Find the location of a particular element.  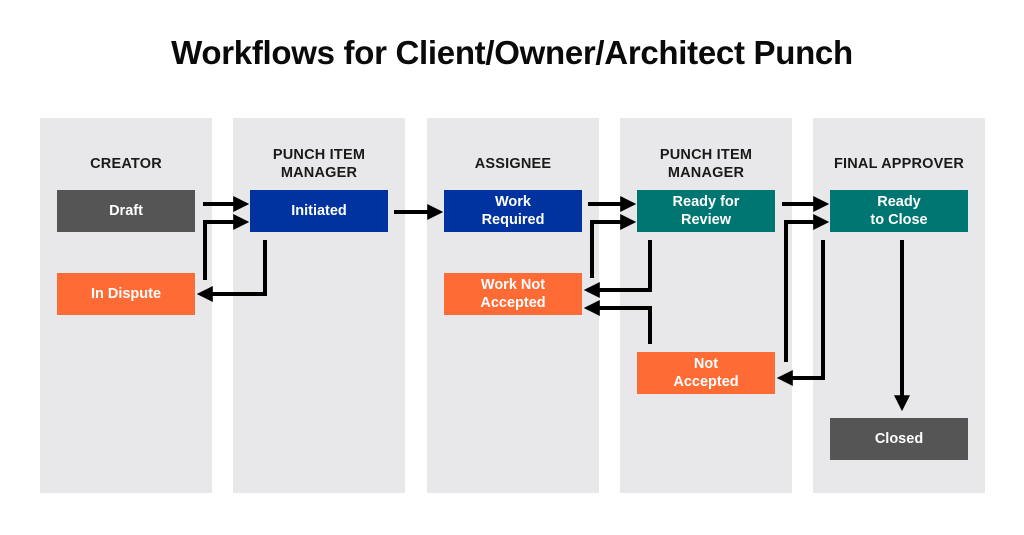

state-label-line: Ready for is located at coordinates (706, 202).